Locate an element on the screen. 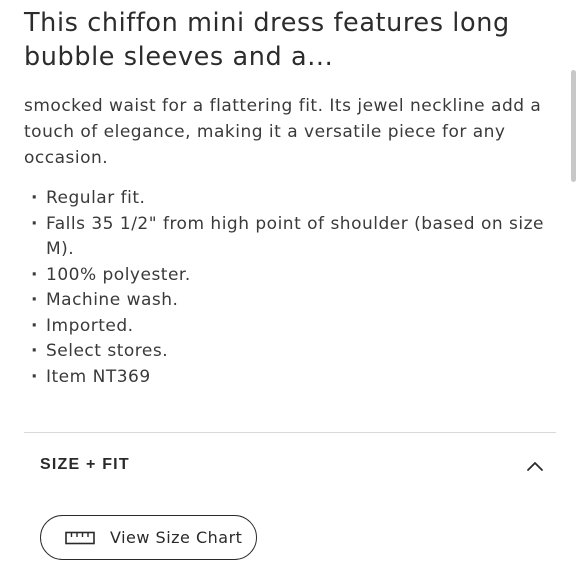 This screenshot has width=580, height=580. feature-item: Imported. is located at coordinates (294, 327).